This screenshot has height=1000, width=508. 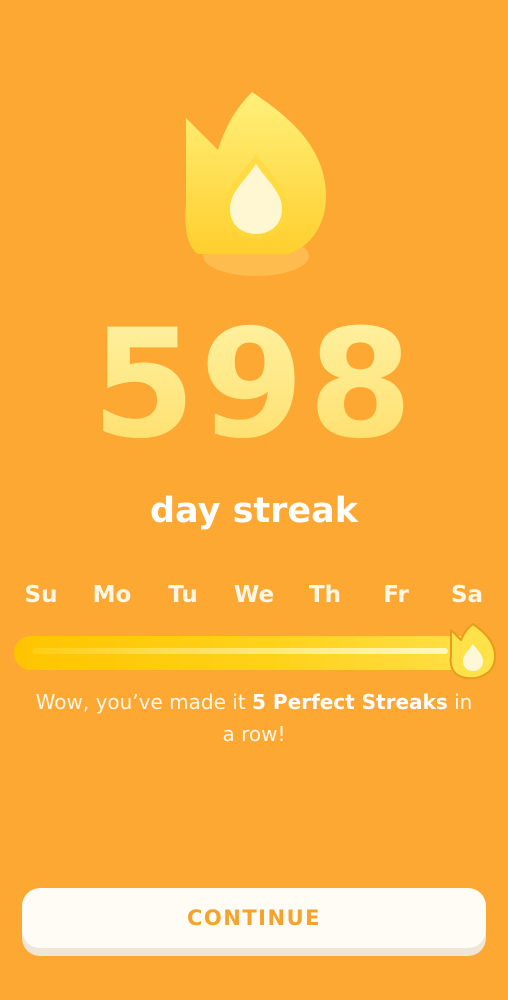 I want to click on weekday-label: Fr, so click(x=396, y=595).